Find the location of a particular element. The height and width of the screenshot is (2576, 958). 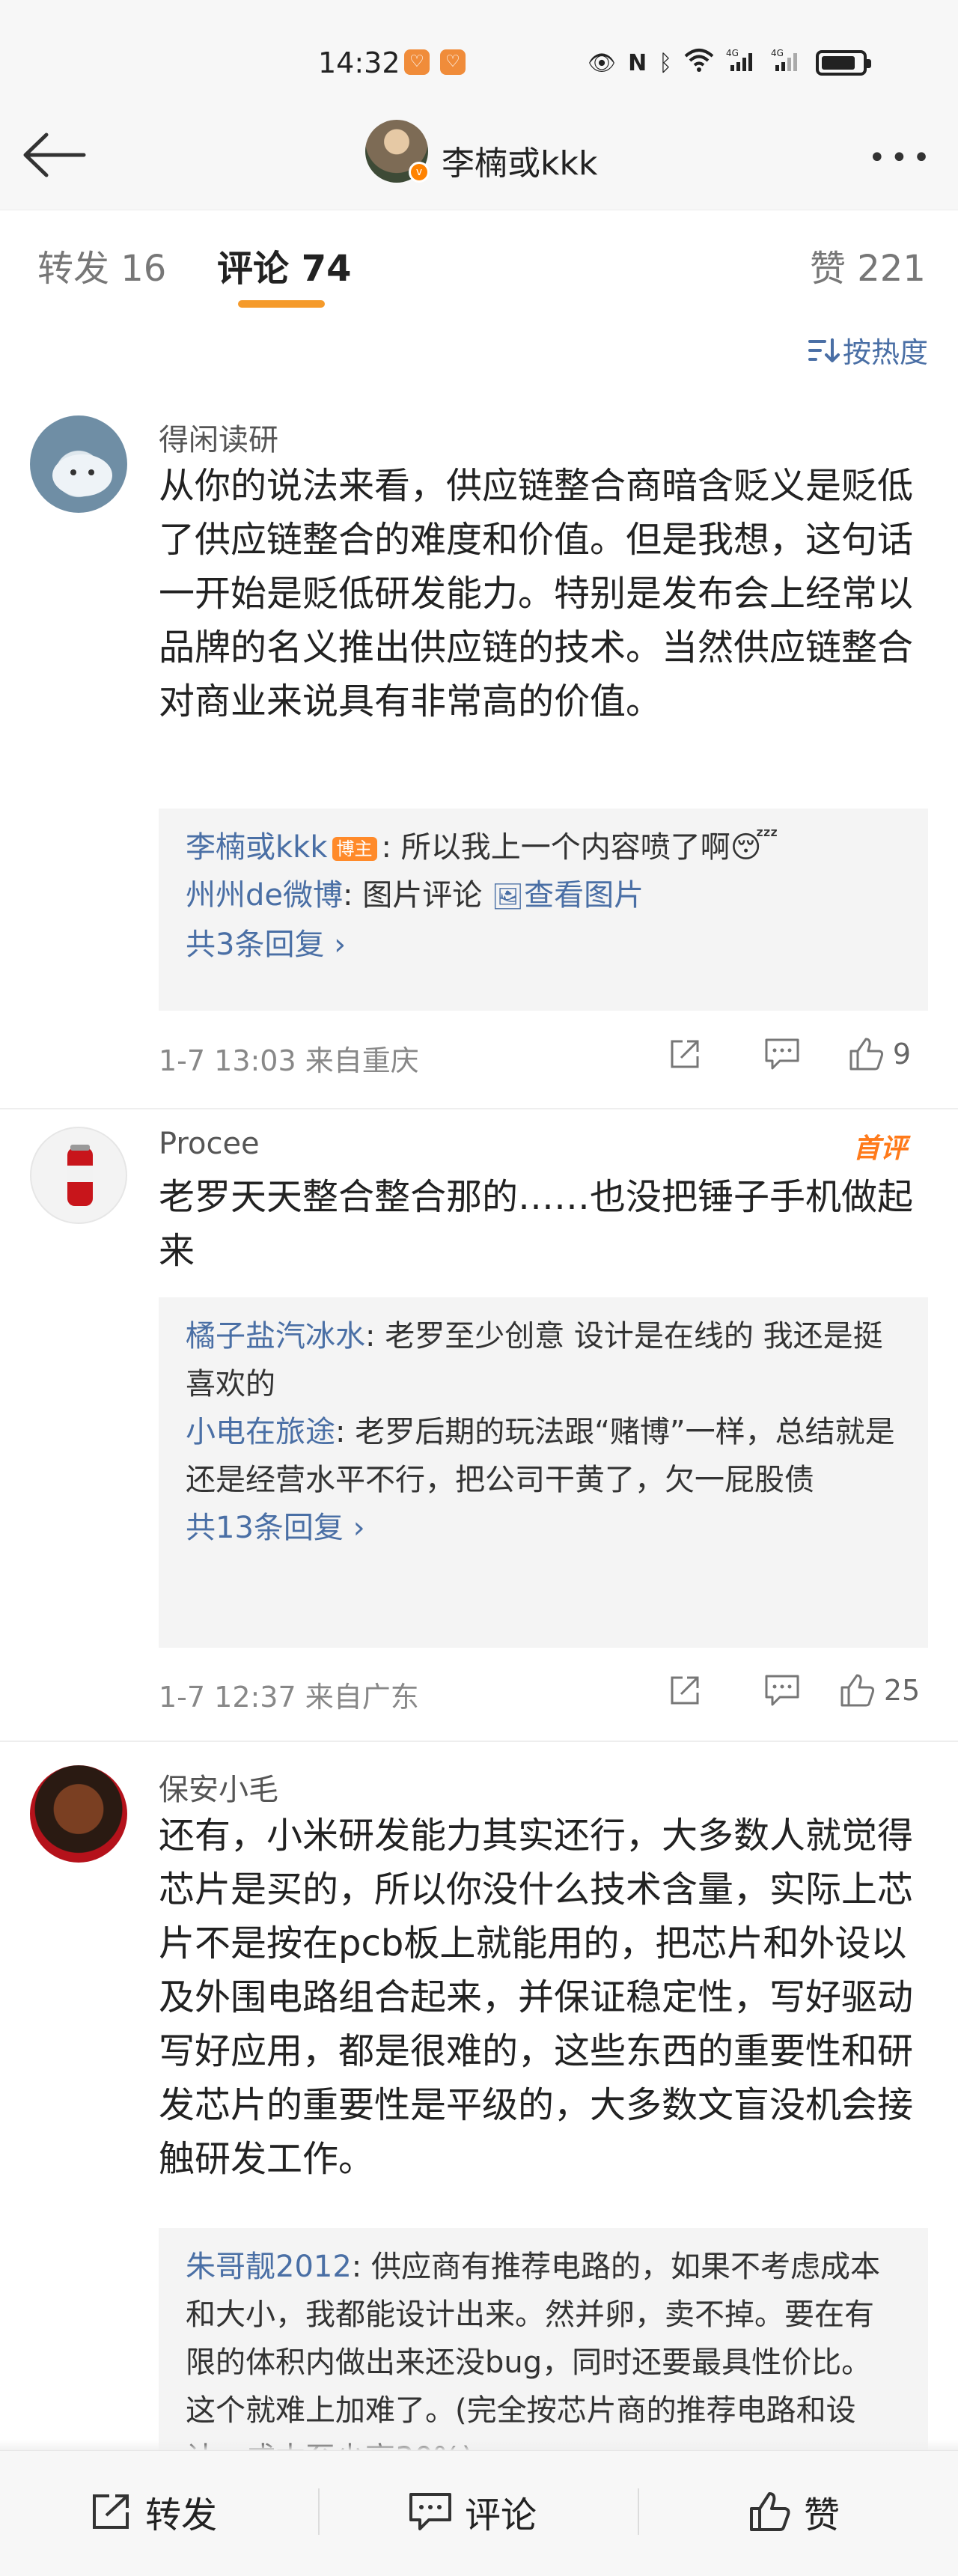

sort-label: 按热度 is located at coordinates (885, 352).